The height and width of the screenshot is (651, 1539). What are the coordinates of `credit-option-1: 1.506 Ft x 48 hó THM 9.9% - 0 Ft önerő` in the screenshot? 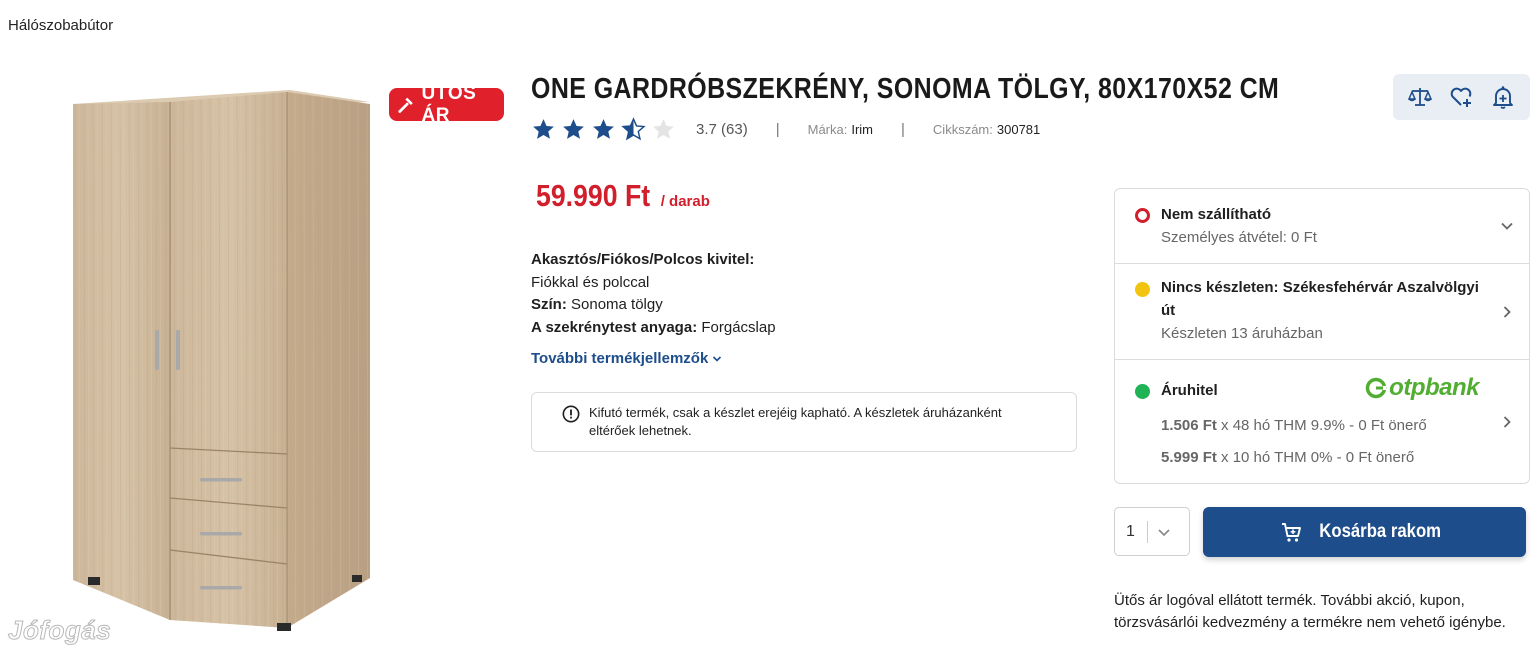 It's located at (1294, 425).